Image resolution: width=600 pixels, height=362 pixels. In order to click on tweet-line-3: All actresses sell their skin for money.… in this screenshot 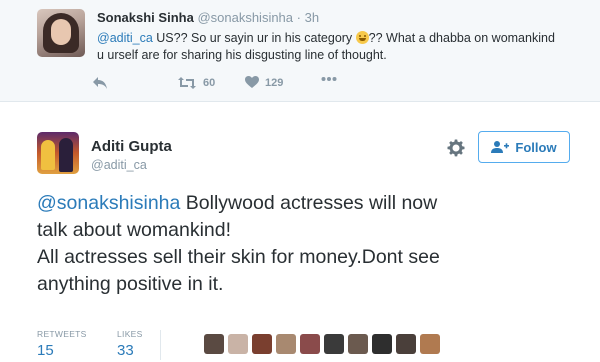, I will do `click(238, 257)`.